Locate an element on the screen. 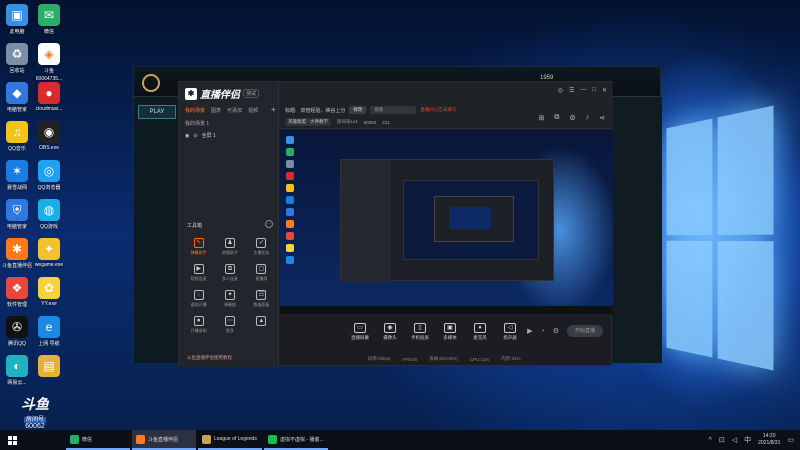 The image size is (800, 450). tutorial-link: 斗鱼直播伴侣使用教程 is located at coordinates (209, 358).